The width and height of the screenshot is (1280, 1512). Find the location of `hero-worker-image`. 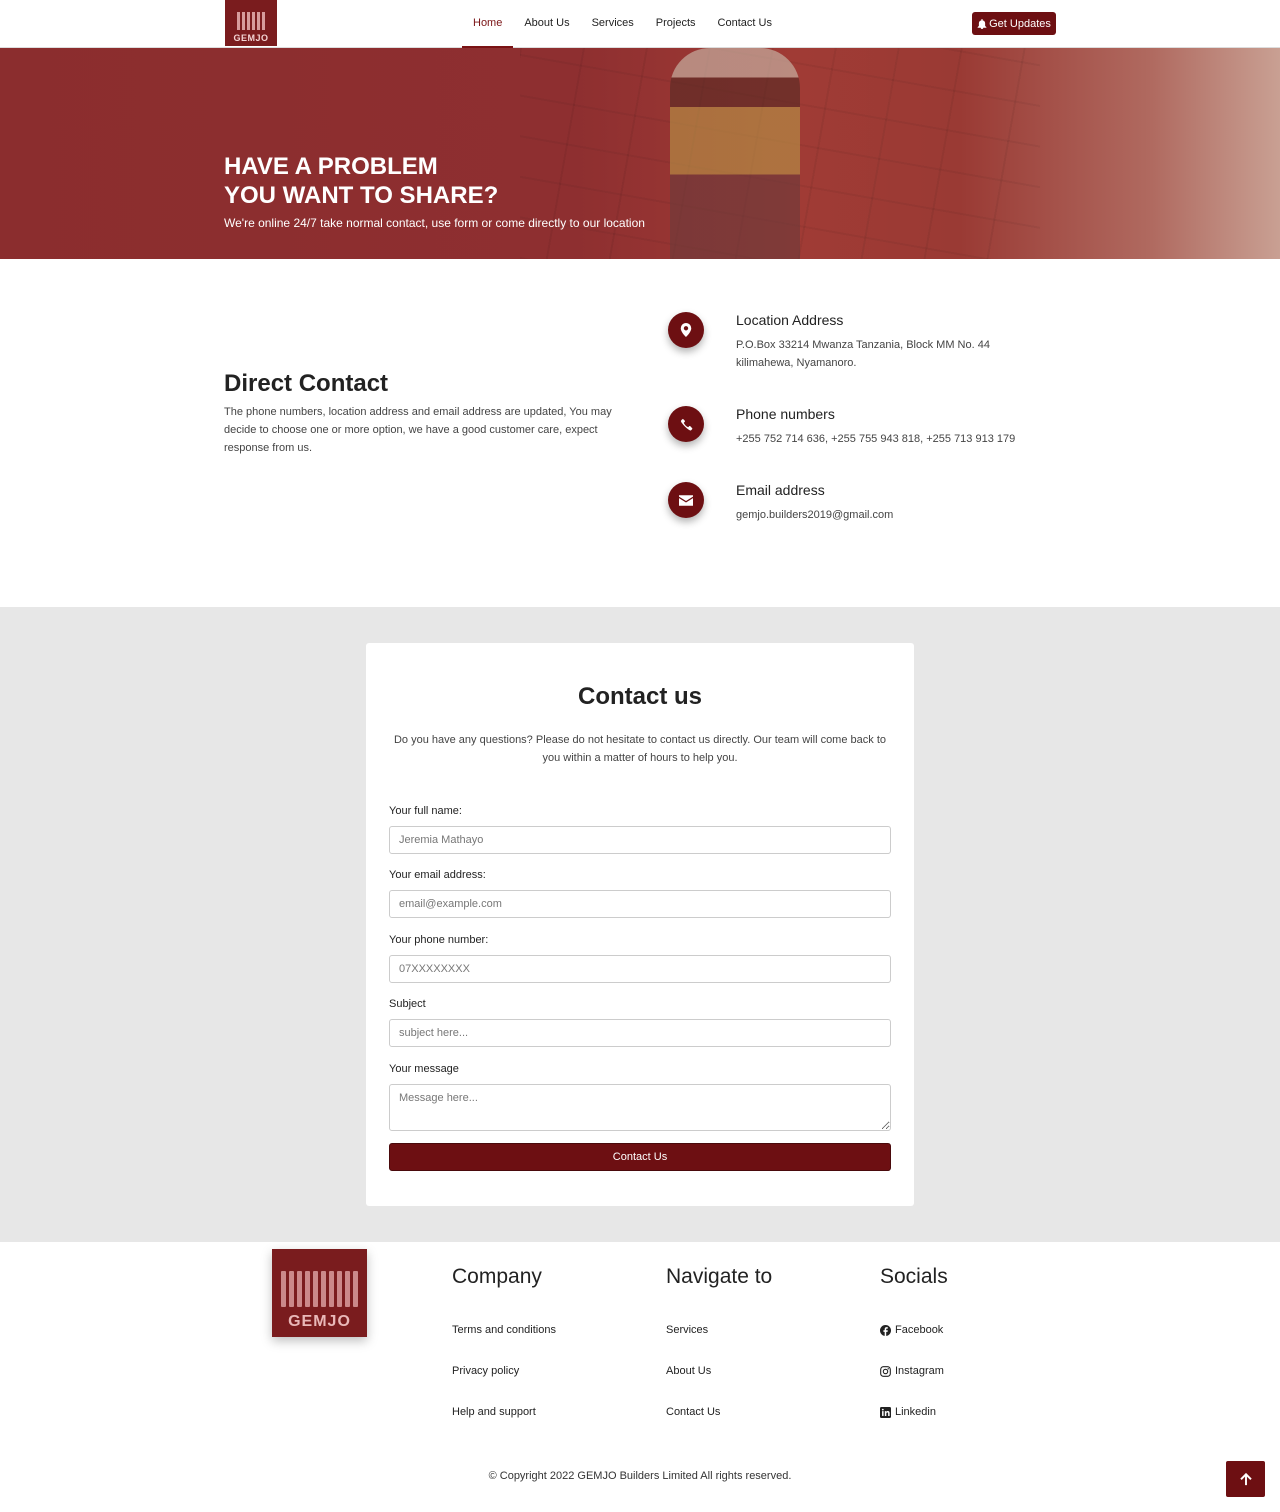

hero-worker-image is located at coordinates (735, 153).